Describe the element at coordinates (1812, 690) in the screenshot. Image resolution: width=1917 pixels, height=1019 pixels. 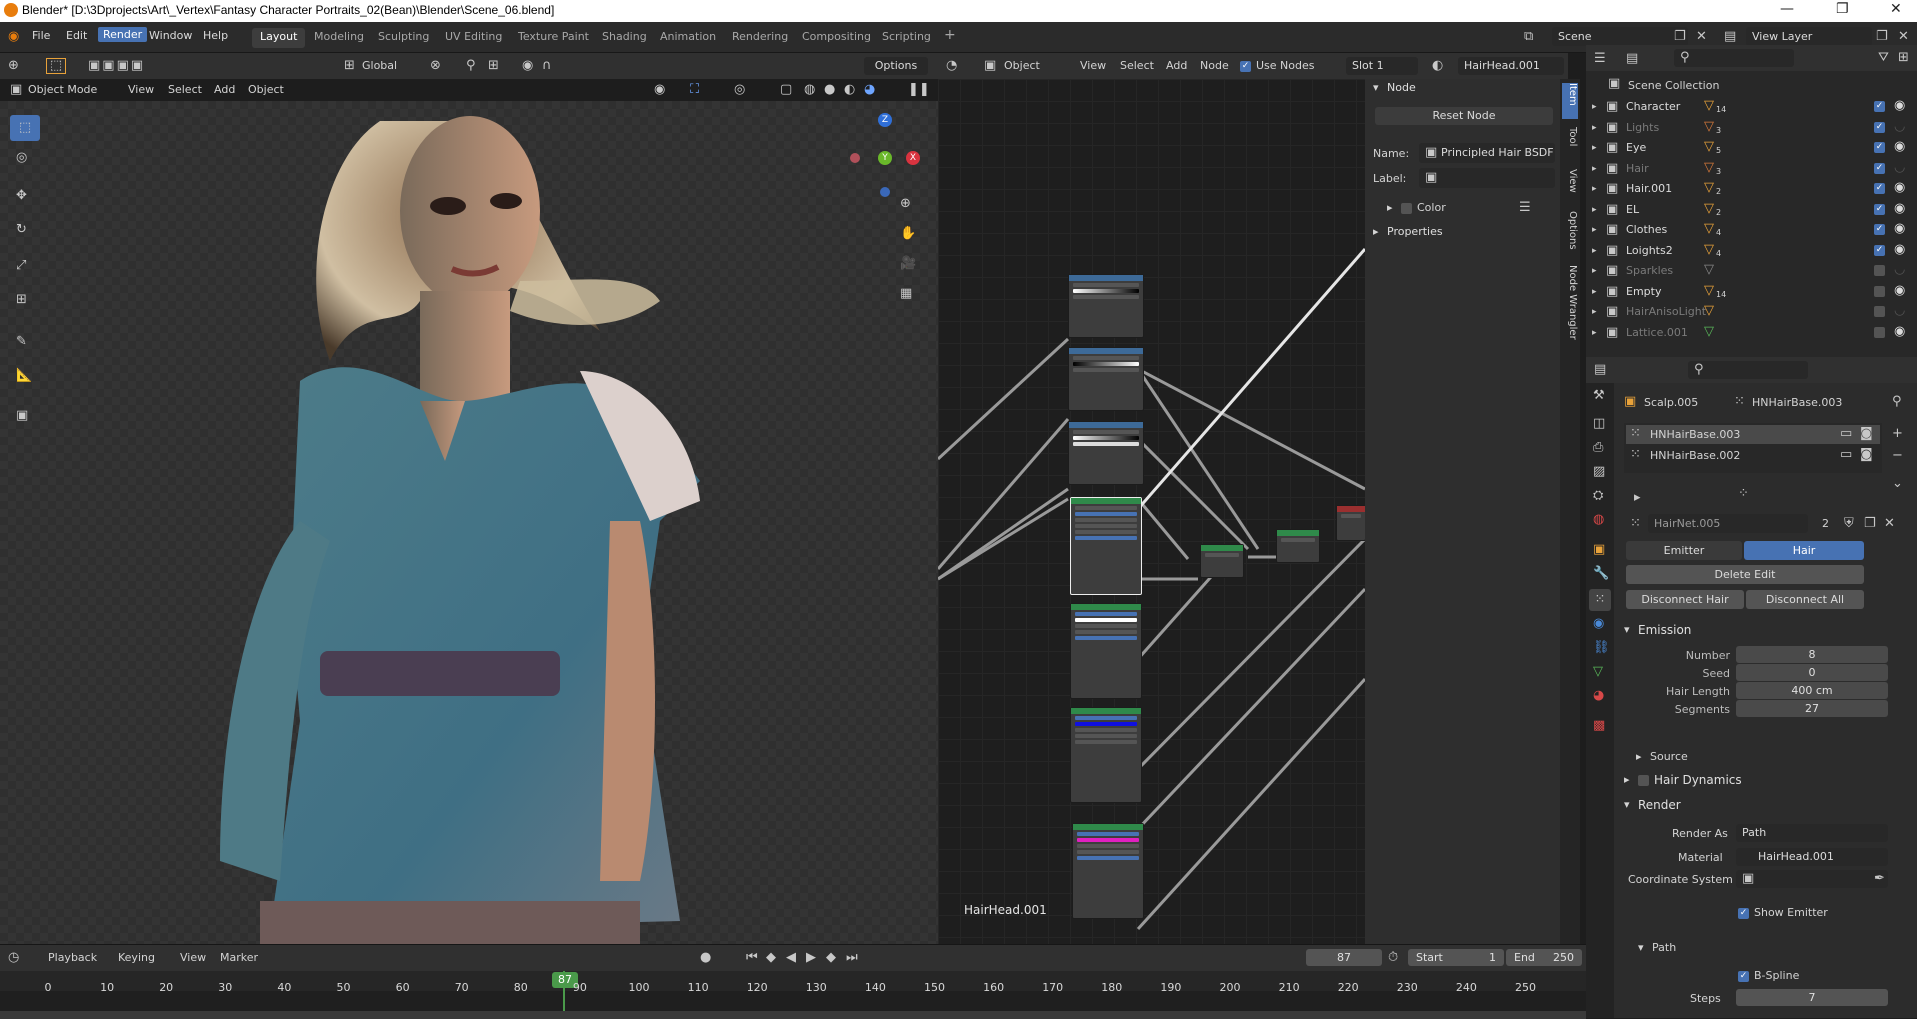
I see `emission-field-value: 400 cm` at that location.